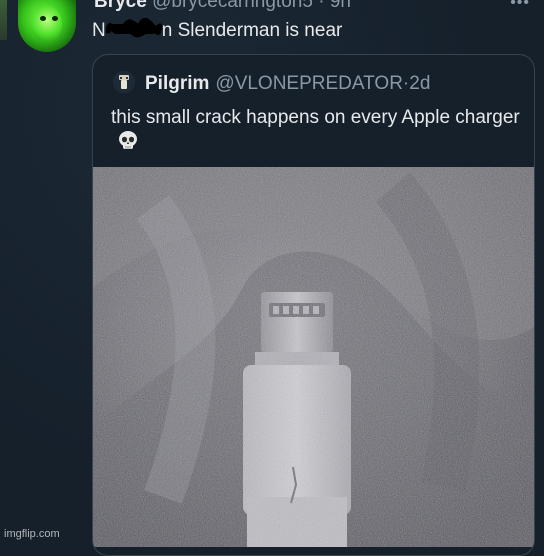  Describe the element at coordinates (133, 29) in the screenshot. I see `redaction-scribble-icon` at that location.